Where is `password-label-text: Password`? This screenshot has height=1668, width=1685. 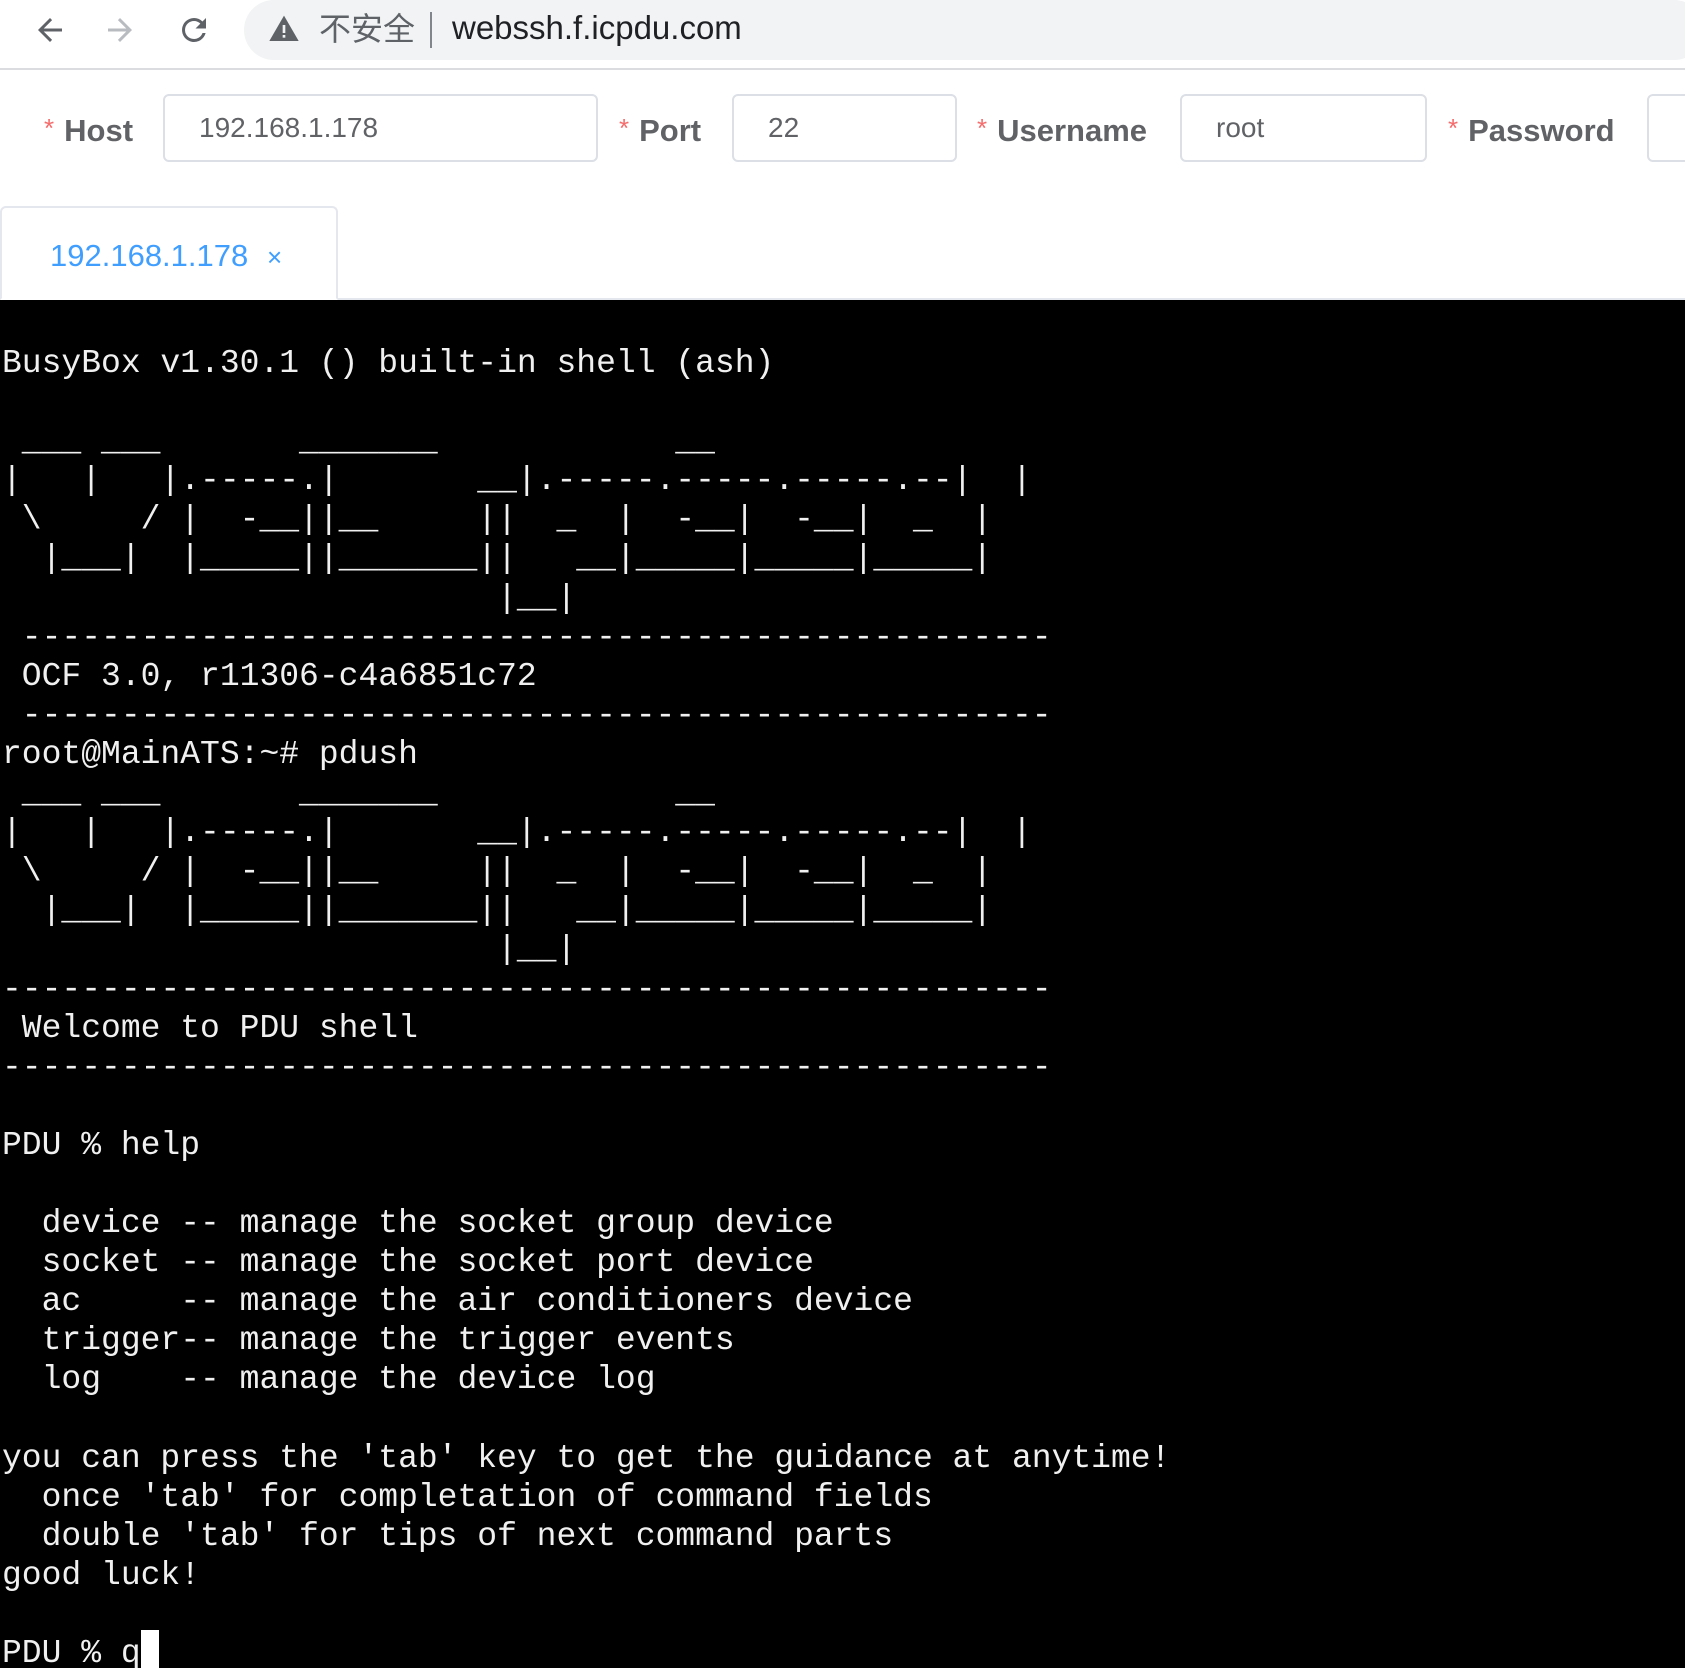
password-label-text: Password is located at coordinates (1541, 130).